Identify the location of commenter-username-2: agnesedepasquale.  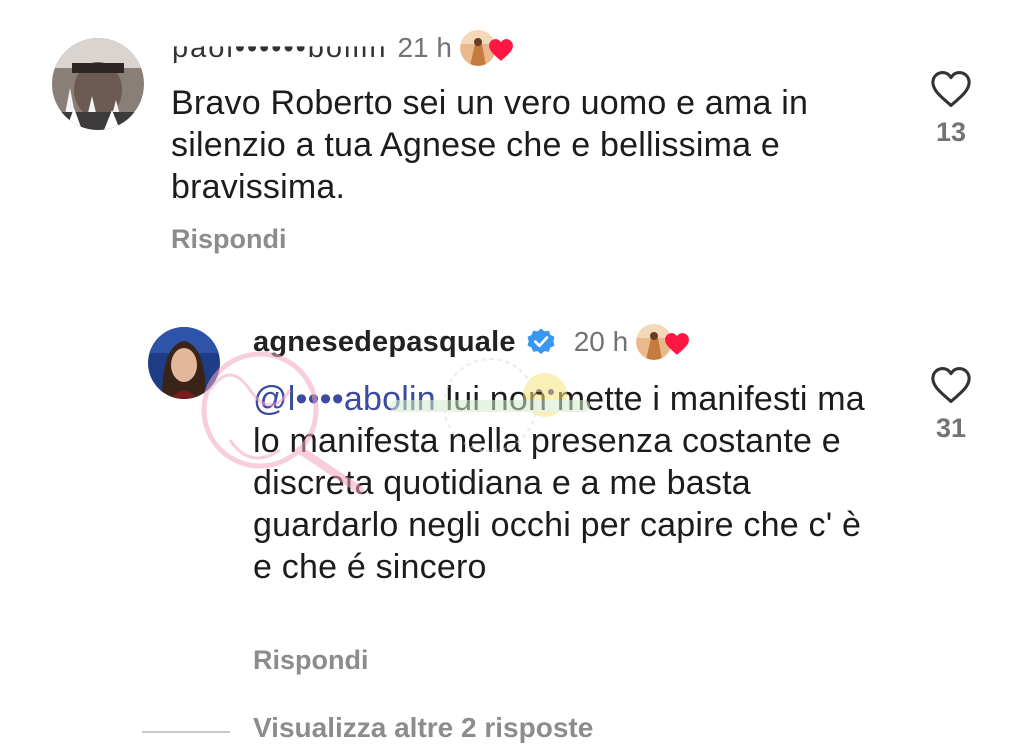
(384, 342).